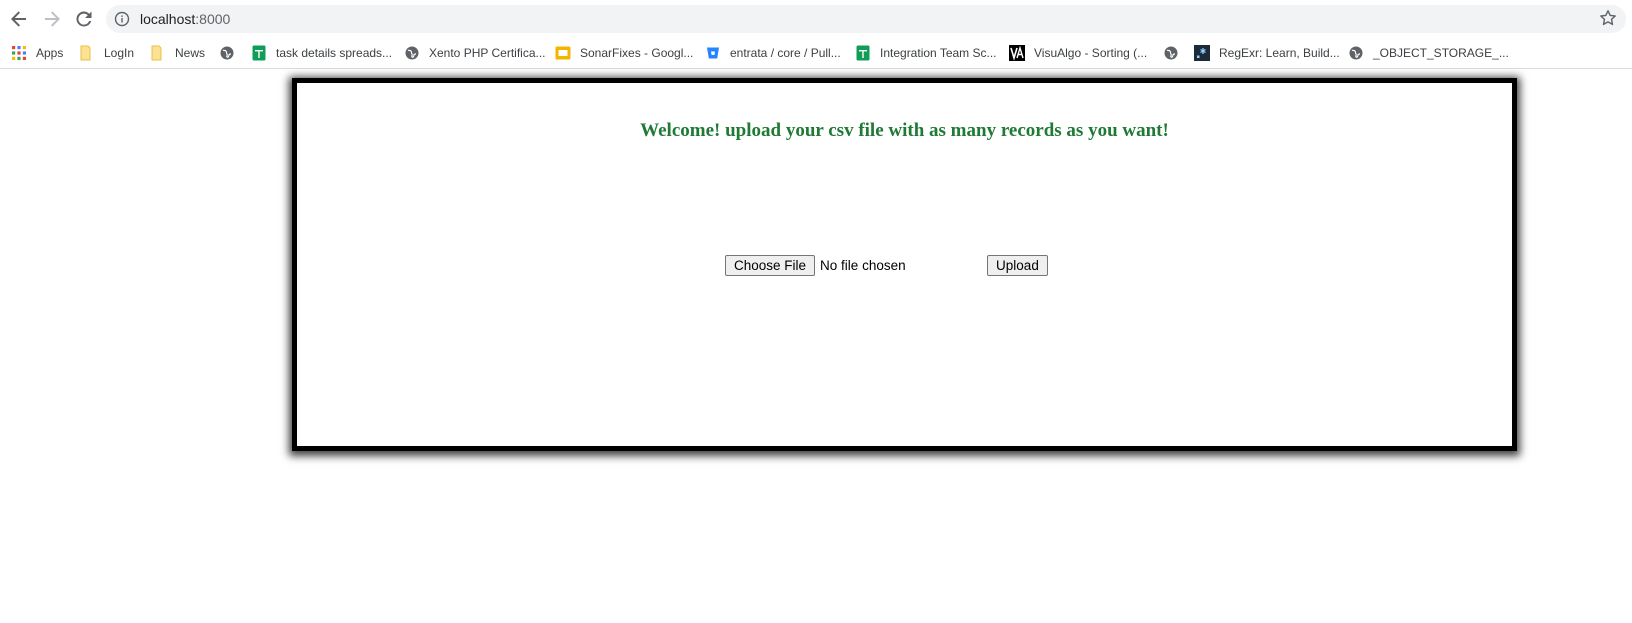 The image size is (1632, 623). I want to click on google-slides-icon, so click(563, 53).